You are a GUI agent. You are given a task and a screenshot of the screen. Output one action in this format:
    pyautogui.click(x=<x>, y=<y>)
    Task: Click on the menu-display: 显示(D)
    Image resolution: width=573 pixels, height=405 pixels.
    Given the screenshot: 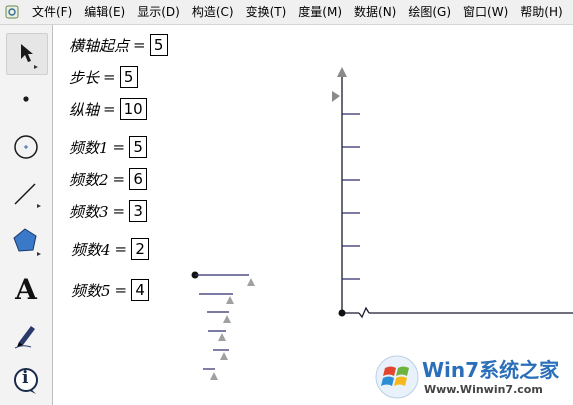 What is the action you would take?
    pyautogui.click(x=158, y=12)
    